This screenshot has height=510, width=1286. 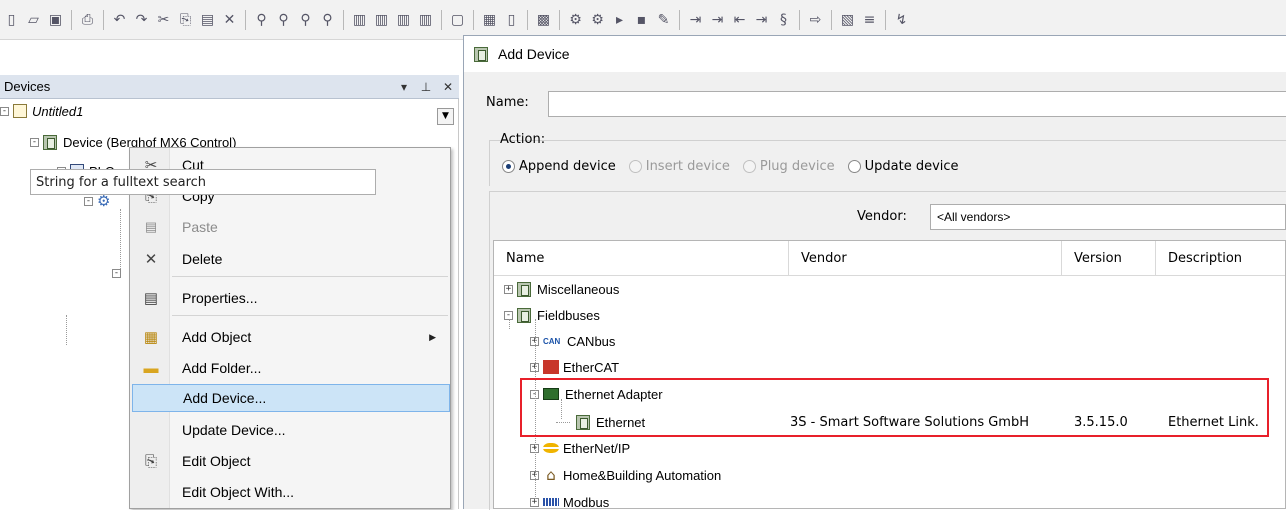 I want to click on vendor-select: <All vendors>, so click(x=1108, y=217).